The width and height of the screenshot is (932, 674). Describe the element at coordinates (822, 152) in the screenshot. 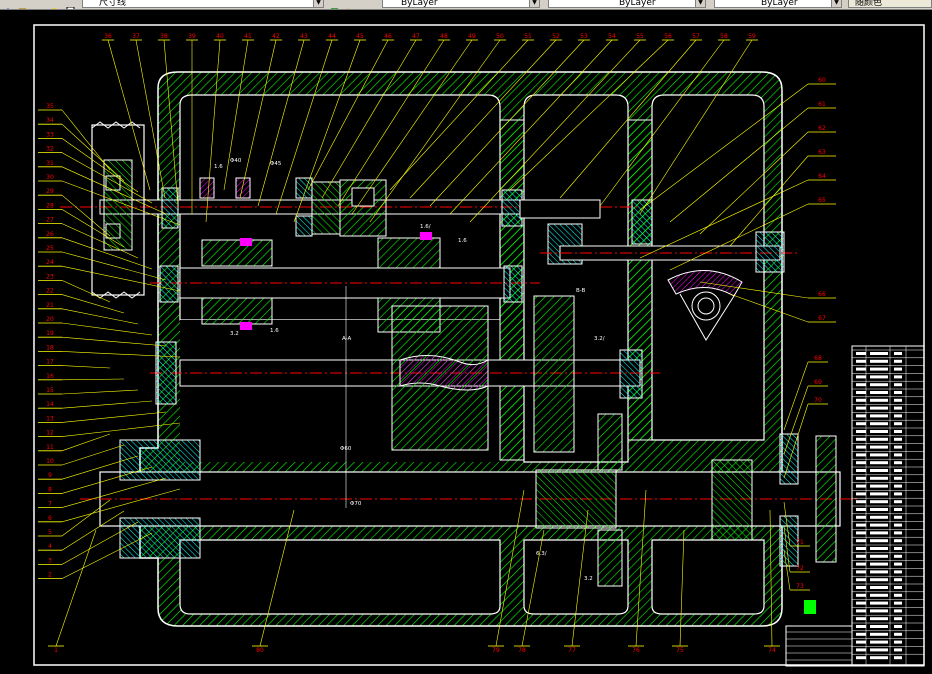

I see `callout-number: 63` at that location.